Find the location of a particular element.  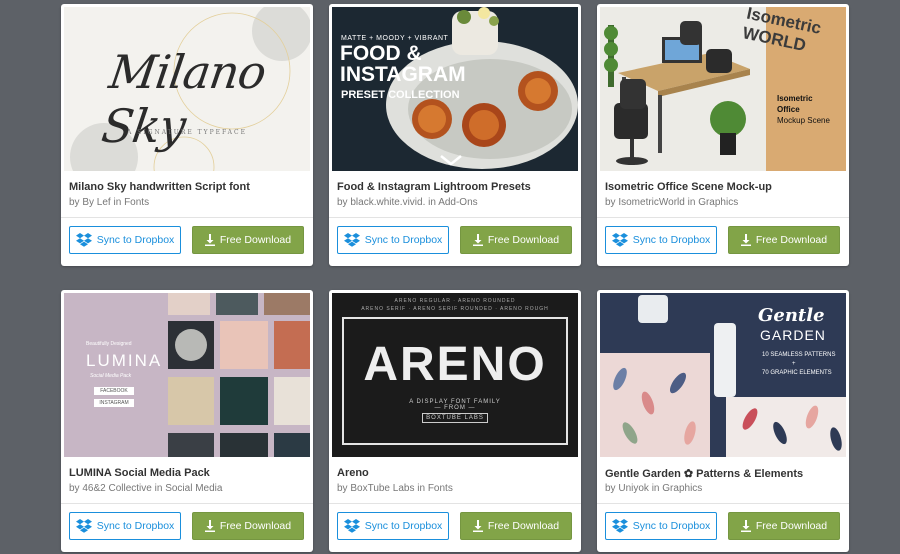

product-title: Gentle Garden ✿ Patterns & Elements is located at coordinates (704, 473).